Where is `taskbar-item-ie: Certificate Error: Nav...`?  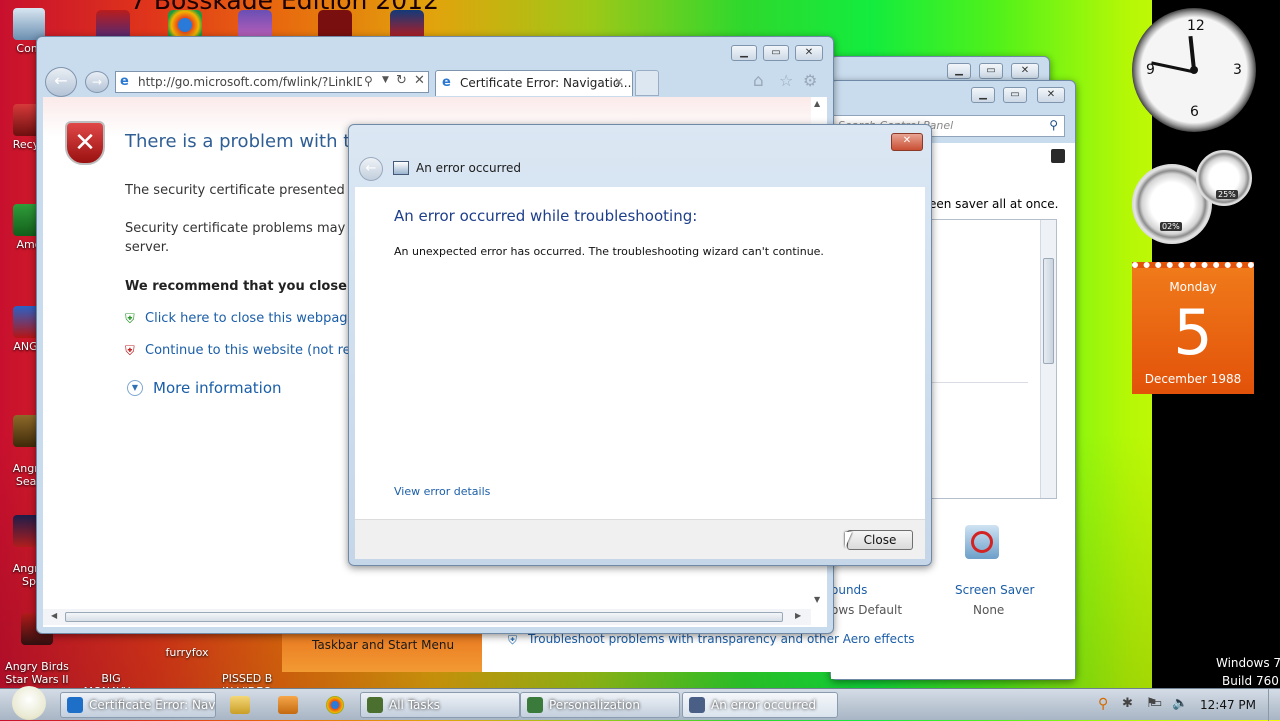
taskbar-item-ie: Certificate Error: Nav... is located at coordinates (138, 705).